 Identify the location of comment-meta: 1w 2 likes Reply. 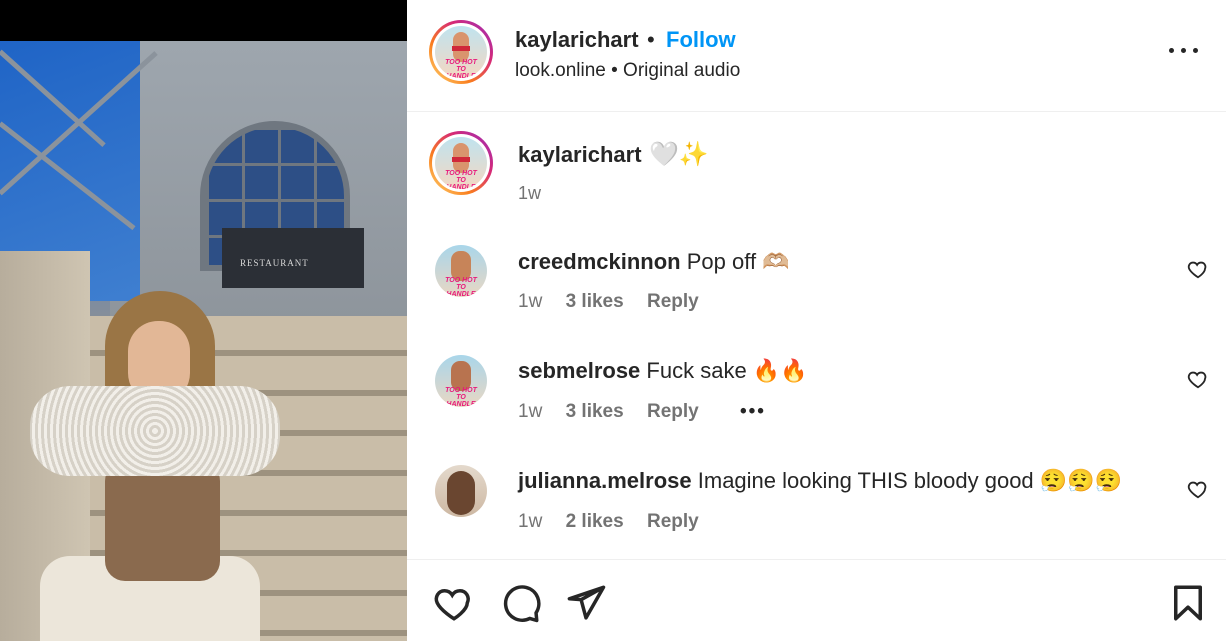
(617, 522).